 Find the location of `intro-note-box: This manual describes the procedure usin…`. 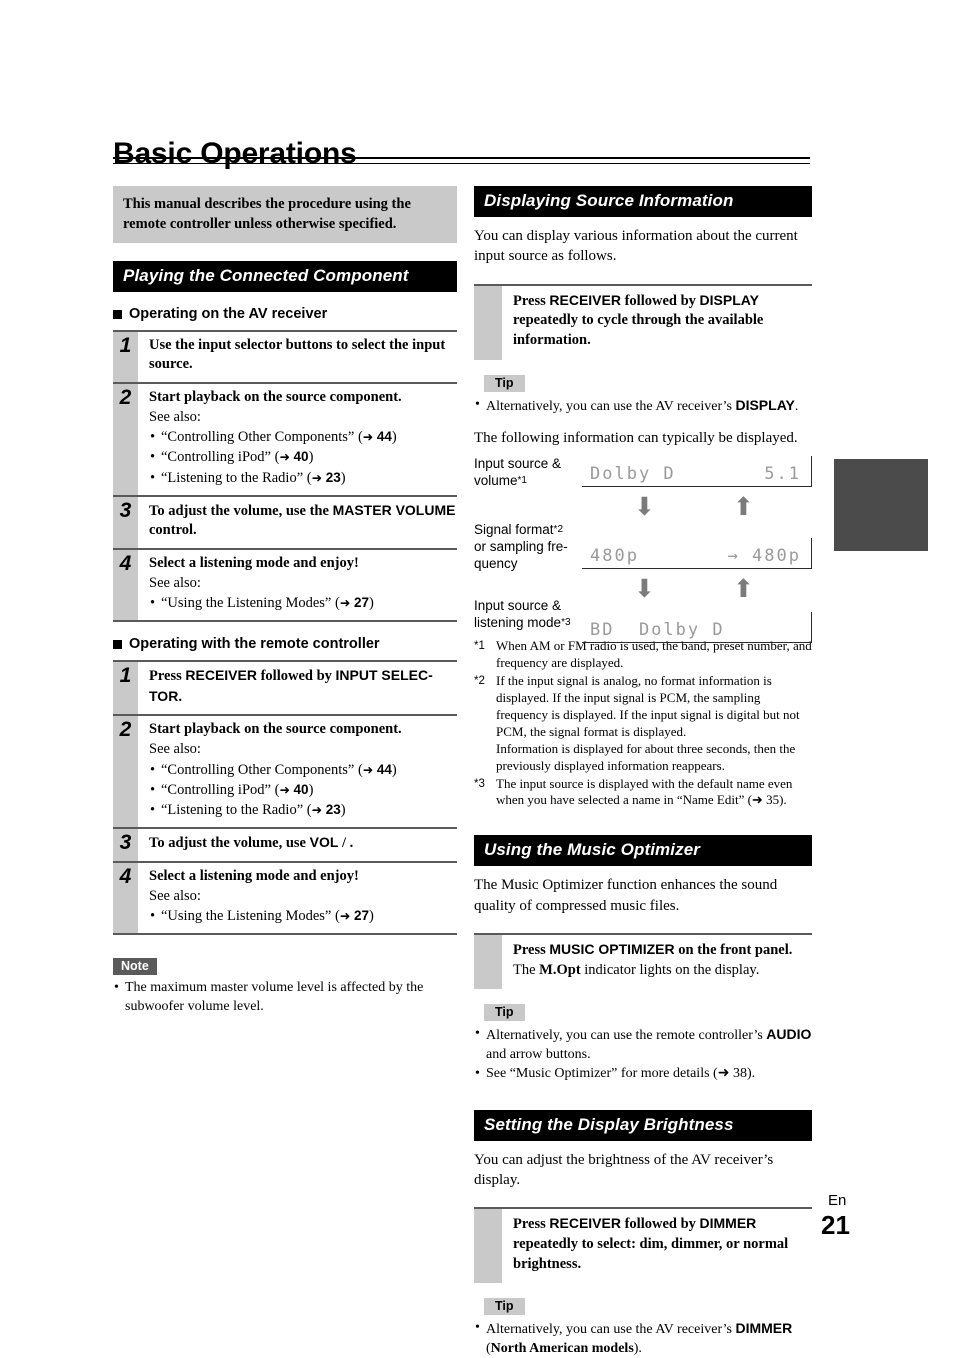

intro-note-box: This manual describes the procedure usin… is located at coordinates (285, 214).